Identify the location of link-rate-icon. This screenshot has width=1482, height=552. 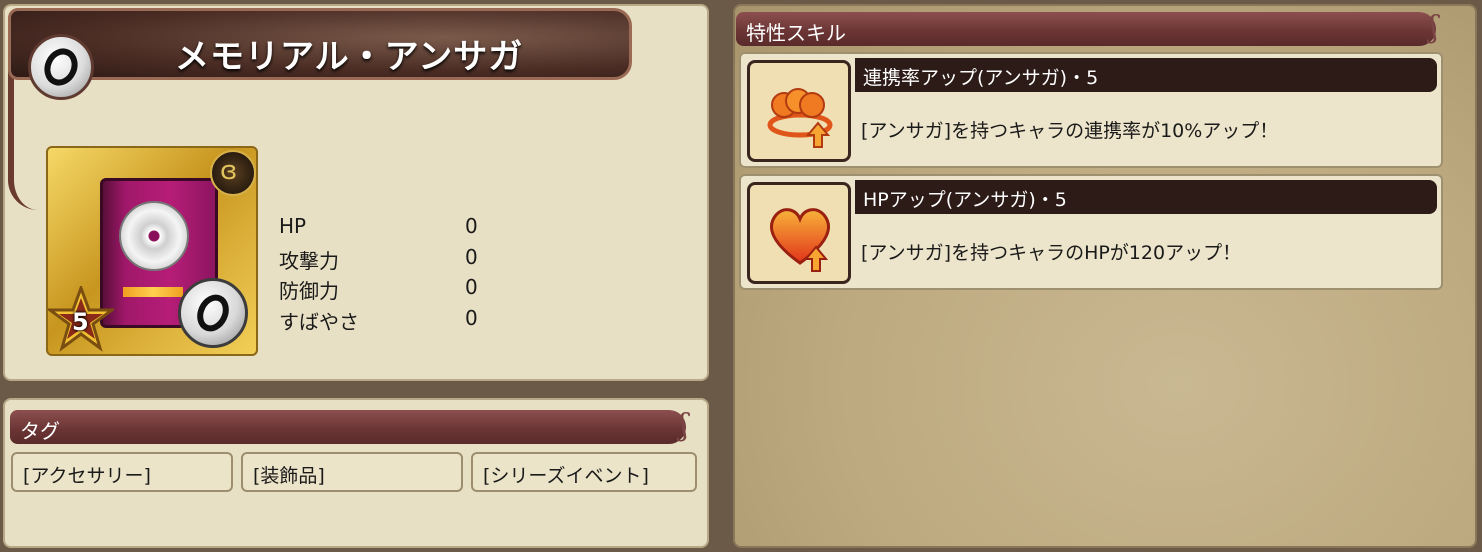
(799, 111).